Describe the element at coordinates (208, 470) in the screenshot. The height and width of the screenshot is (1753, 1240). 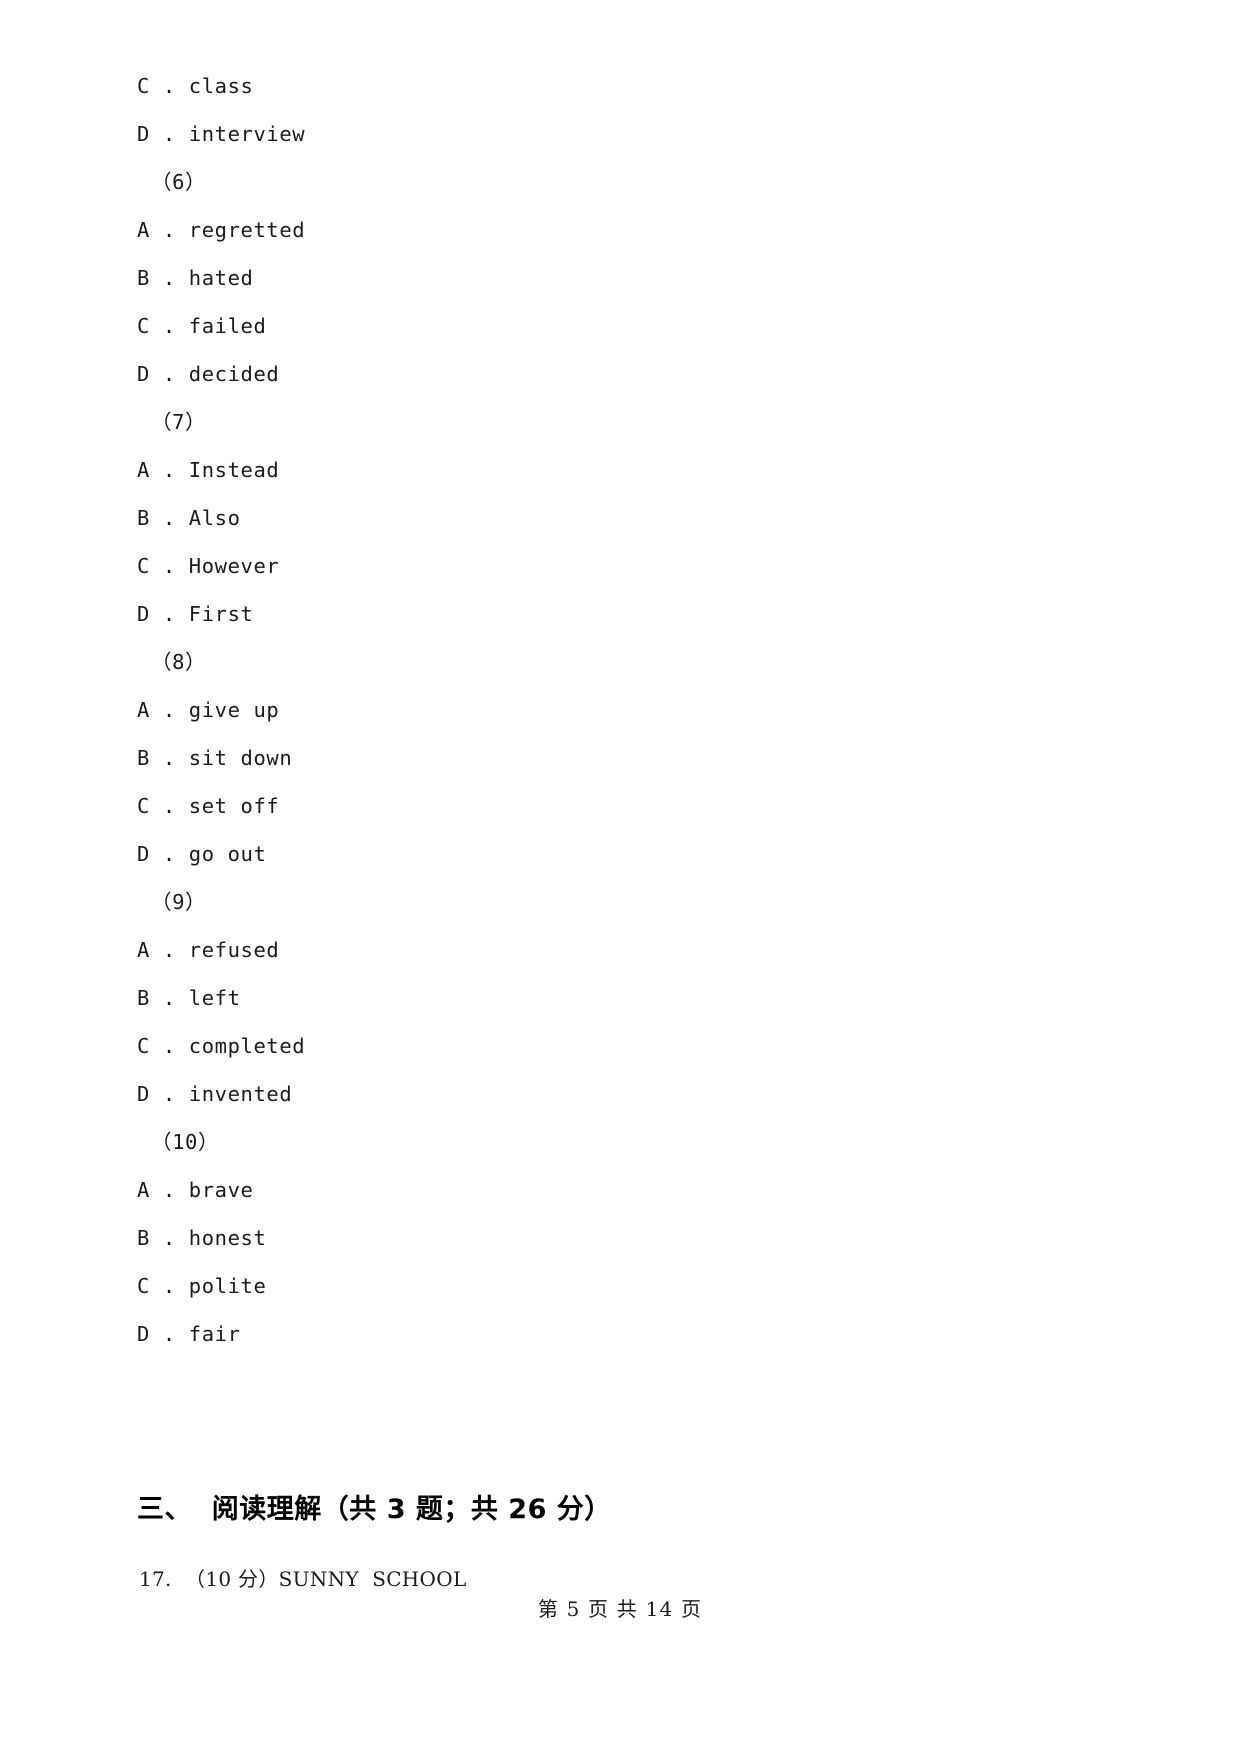
I see `option-line: A . Instead` at that location.